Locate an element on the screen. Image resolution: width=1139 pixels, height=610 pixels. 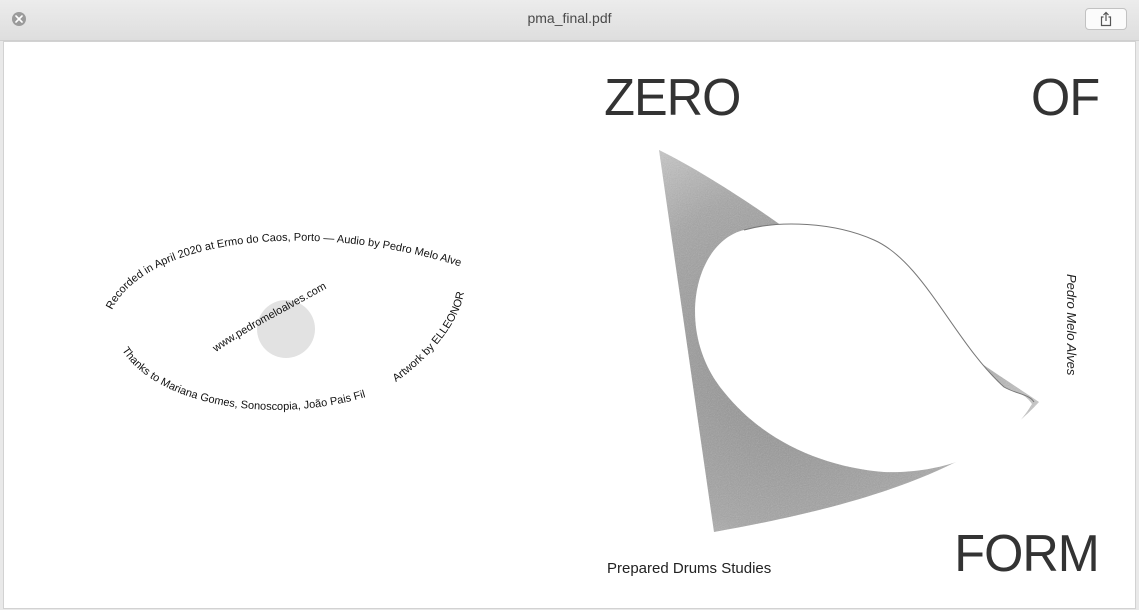
title-word-zero: ZERO is located at coordinates (672, 98).